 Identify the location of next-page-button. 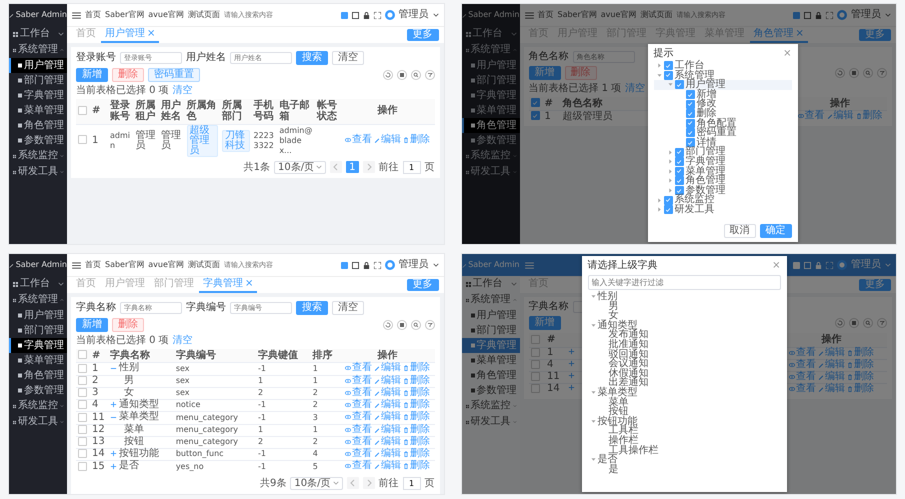
(368, 167).